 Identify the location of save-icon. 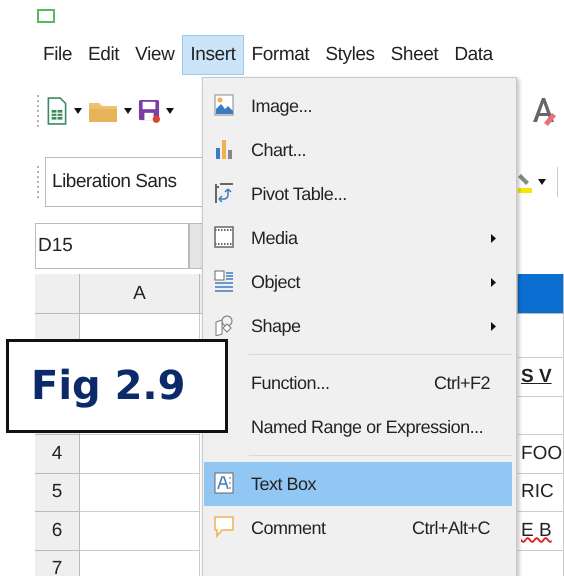
(149, 111).